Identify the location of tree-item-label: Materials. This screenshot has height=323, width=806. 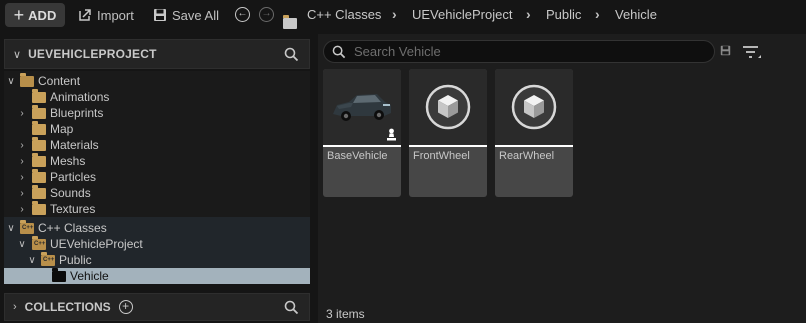
(74, 145).